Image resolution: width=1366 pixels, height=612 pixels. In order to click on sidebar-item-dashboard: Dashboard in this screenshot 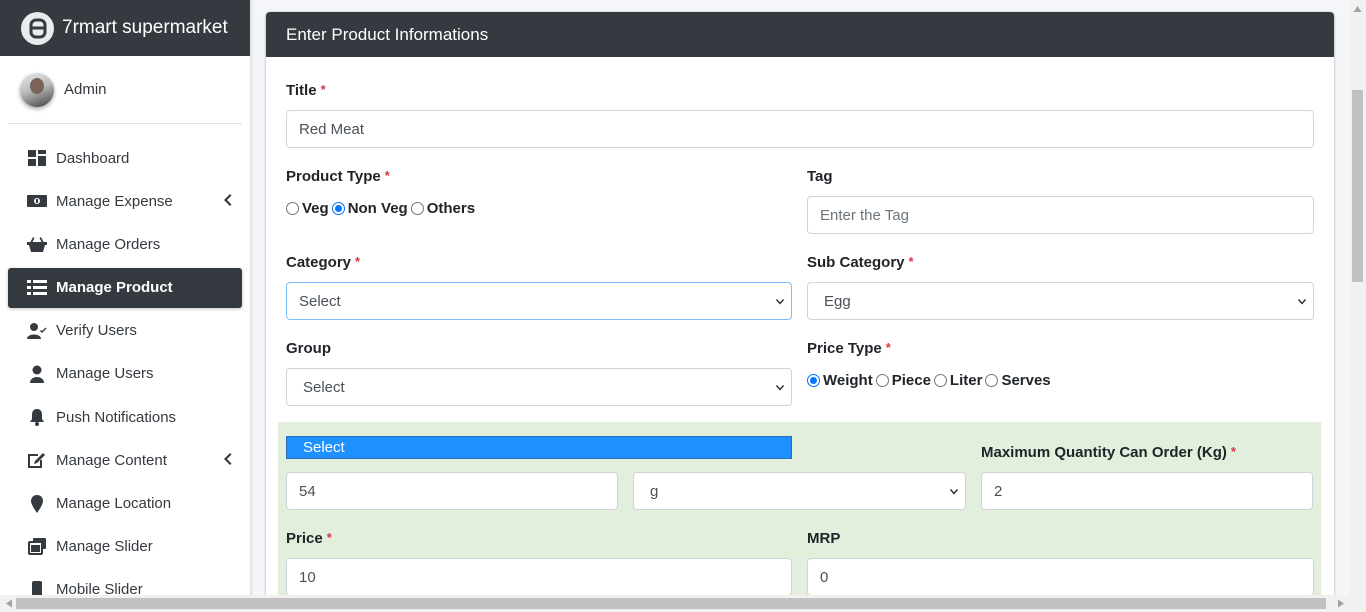, I will do `click(125, 158)`.